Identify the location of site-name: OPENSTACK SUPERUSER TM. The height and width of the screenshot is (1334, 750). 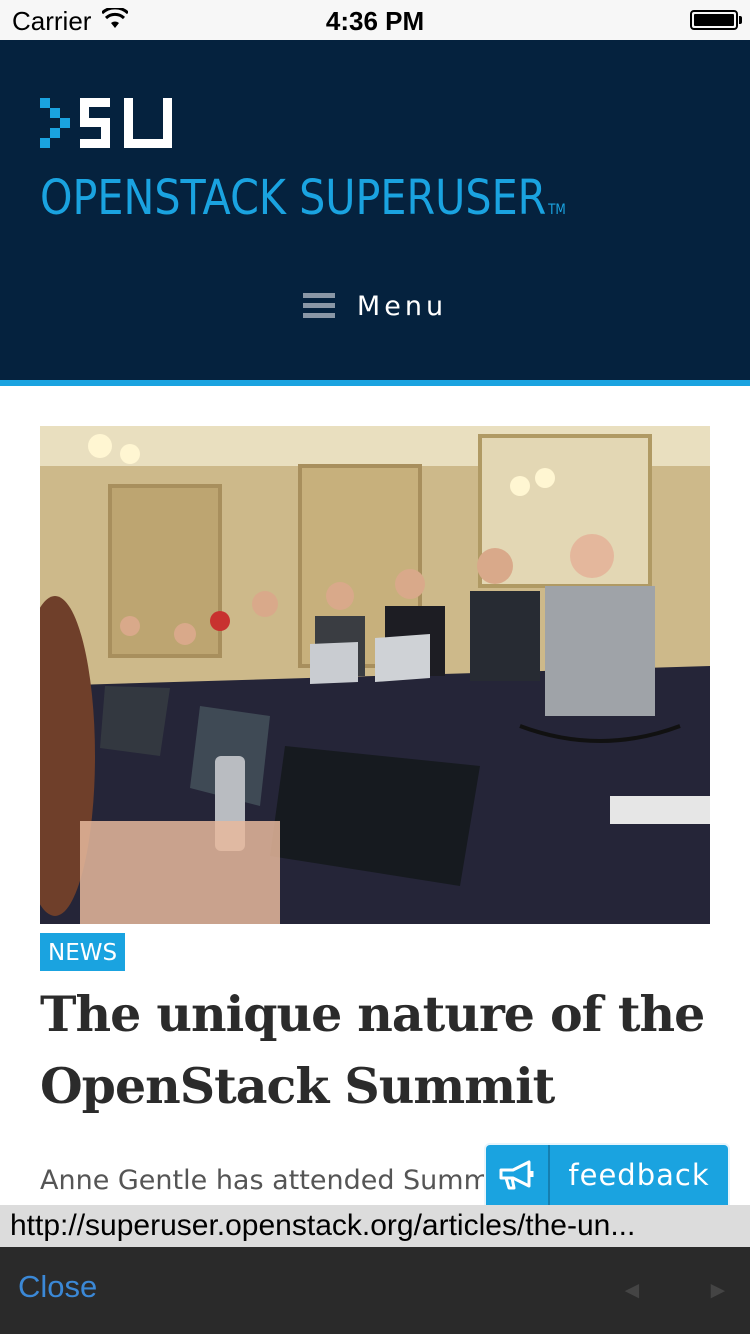
(303, 198).